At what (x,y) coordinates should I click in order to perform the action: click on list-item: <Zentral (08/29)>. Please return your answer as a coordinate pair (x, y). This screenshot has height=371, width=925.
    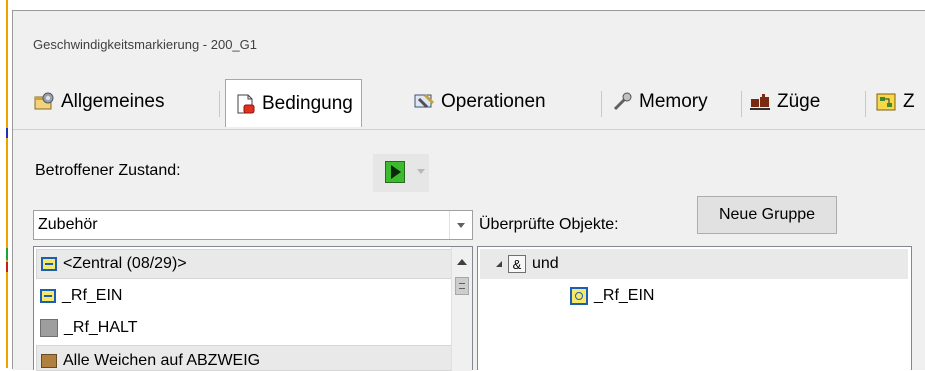
    Looking at the image, I should click on (244, 264).